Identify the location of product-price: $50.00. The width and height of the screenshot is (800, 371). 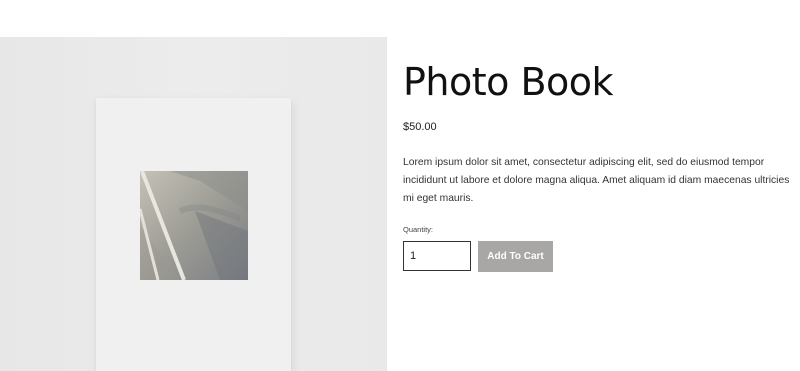
(420, 127).